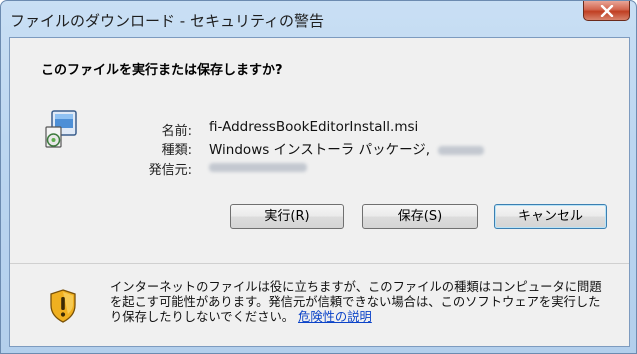 The height and width of the screenshot is (354, 637). I want to click on close-icon, so click(606, 10).